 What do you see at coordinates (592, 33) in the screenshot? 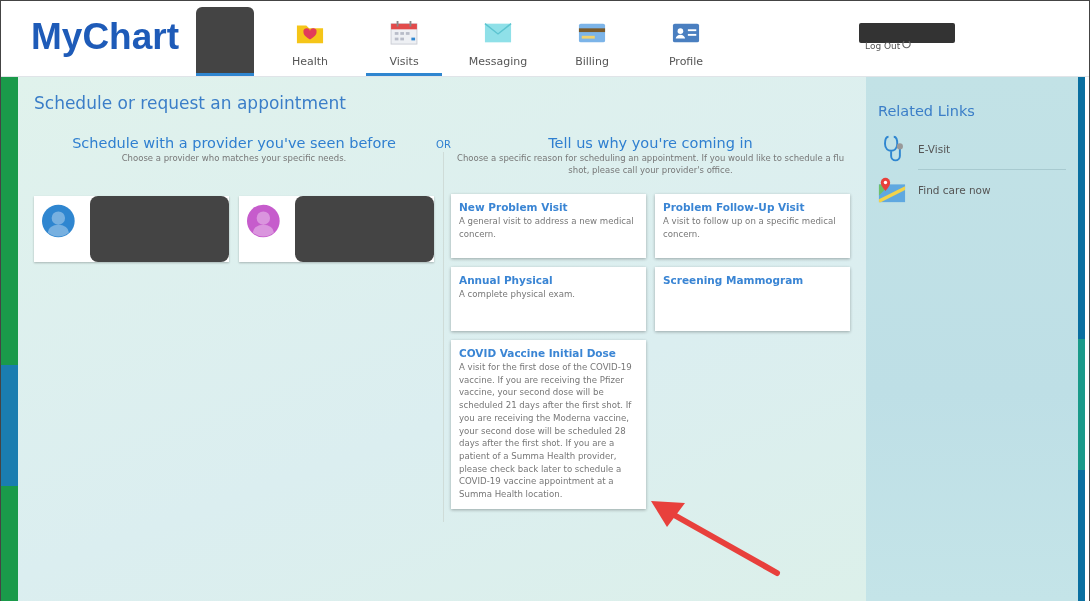
I see `credit-card-icon` at bounding box center [592, 33].